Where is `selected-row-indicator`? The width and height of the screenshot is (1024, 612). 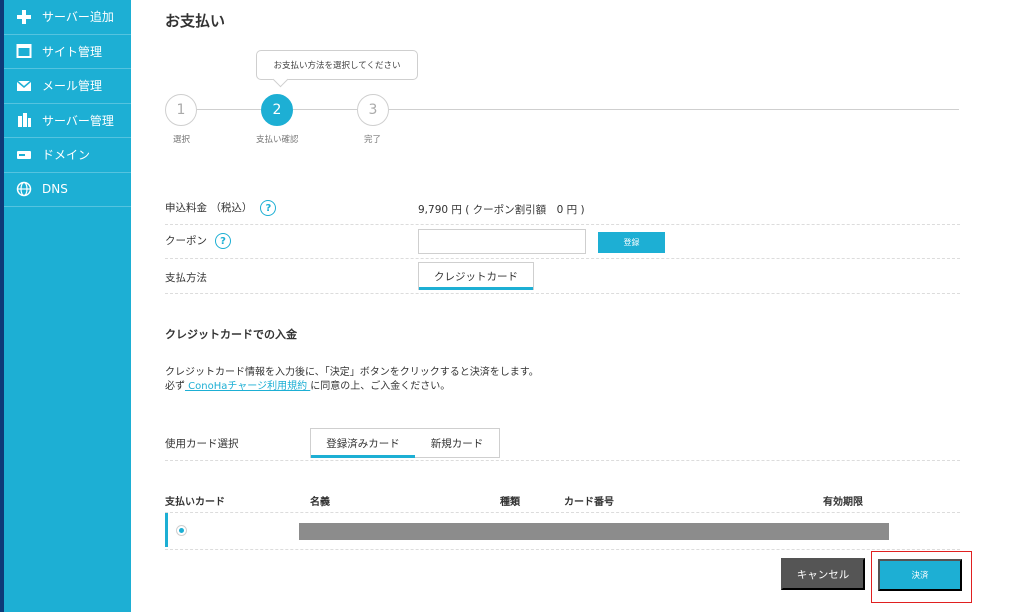 selected-row-indicator is located at coordinates (166, 530).